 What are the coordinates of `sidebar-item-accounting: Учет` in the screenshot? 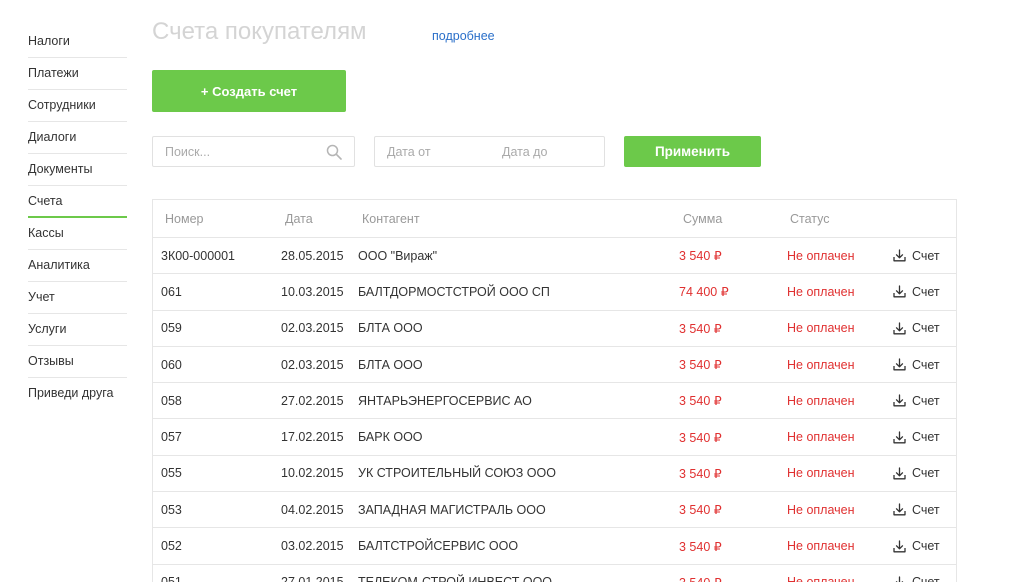 It's located at (77, 298).